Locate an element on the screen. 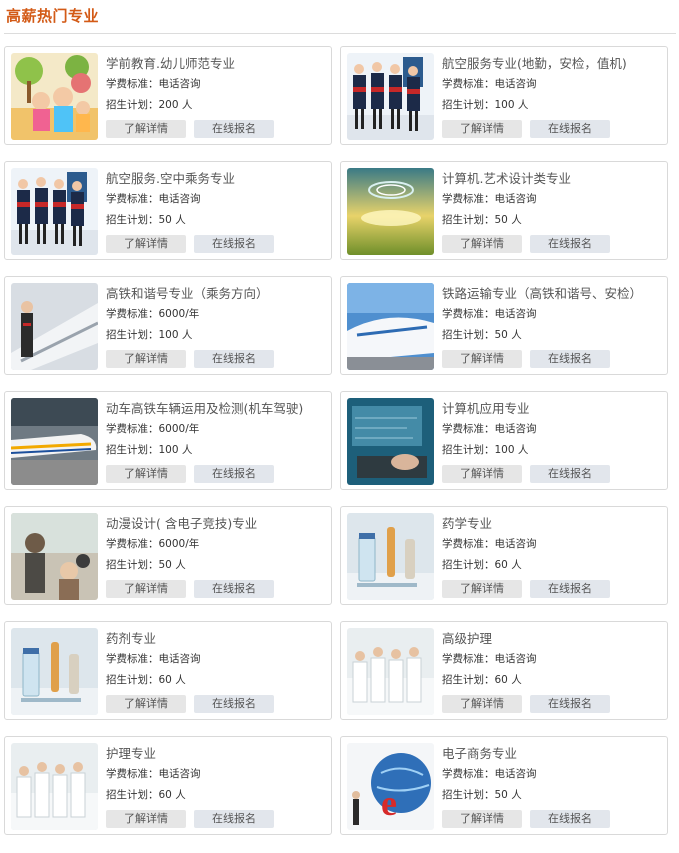 The width and height of the screenshot is (679, 853). major-name: 高级护理 is located at coordinates (552, 639).